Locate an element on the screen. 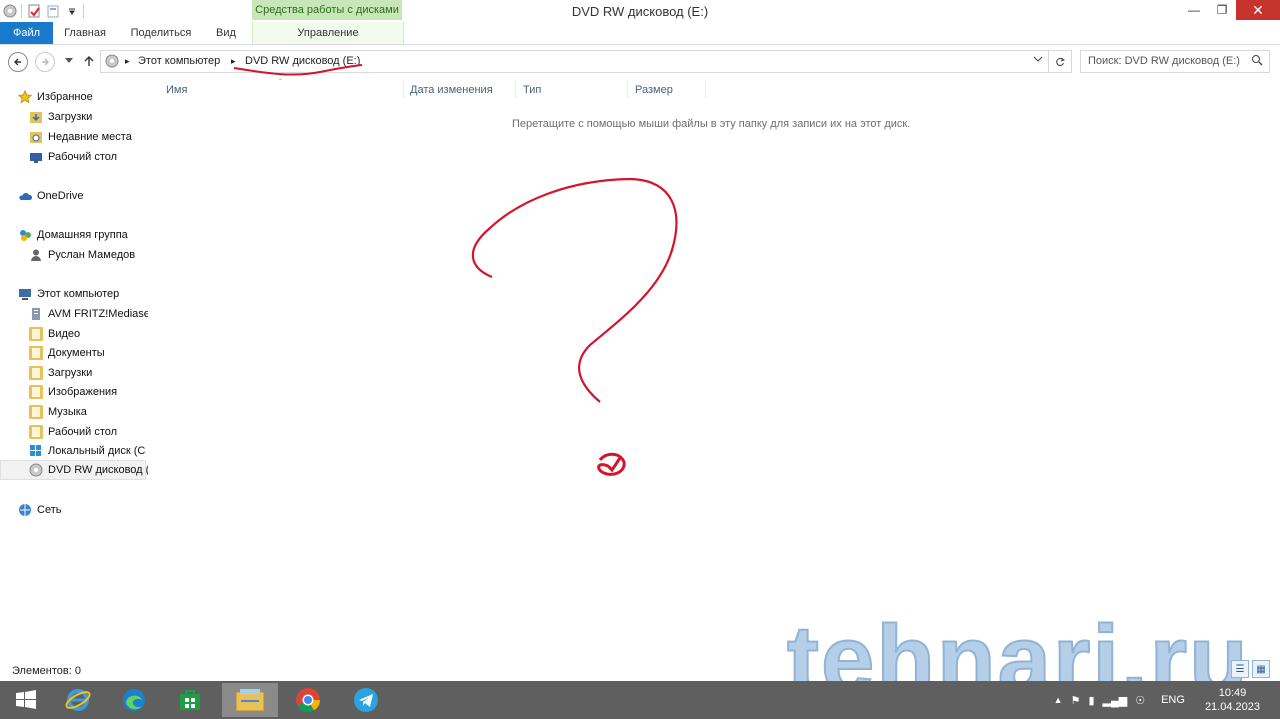 Image resolution: width=1280 pixels, height=719 pixels. downloads-icon is located at coordinates (36, 117).